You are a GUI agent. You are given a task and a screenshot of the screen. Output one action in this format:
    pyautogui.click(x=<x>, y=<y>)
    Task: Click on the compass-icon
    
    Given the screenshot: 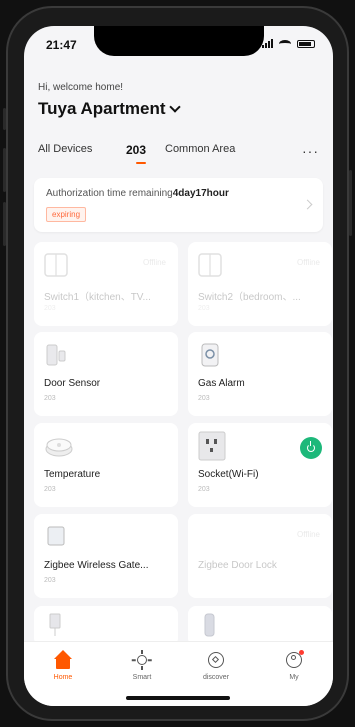 What is the action you would take?
    pyautogui.click(x=216, y=660)
    